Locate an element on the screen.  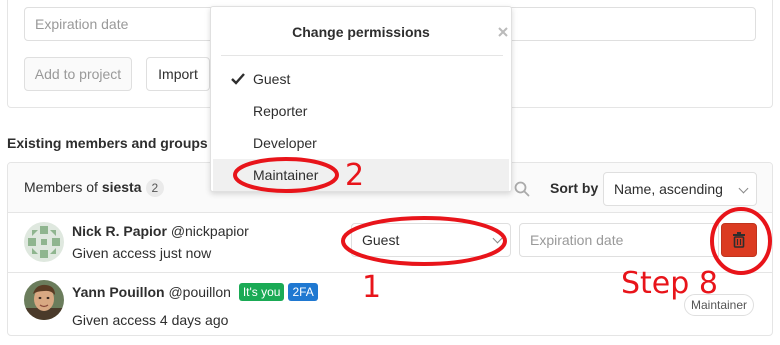
search-icon is located at coordinates (523, 189).